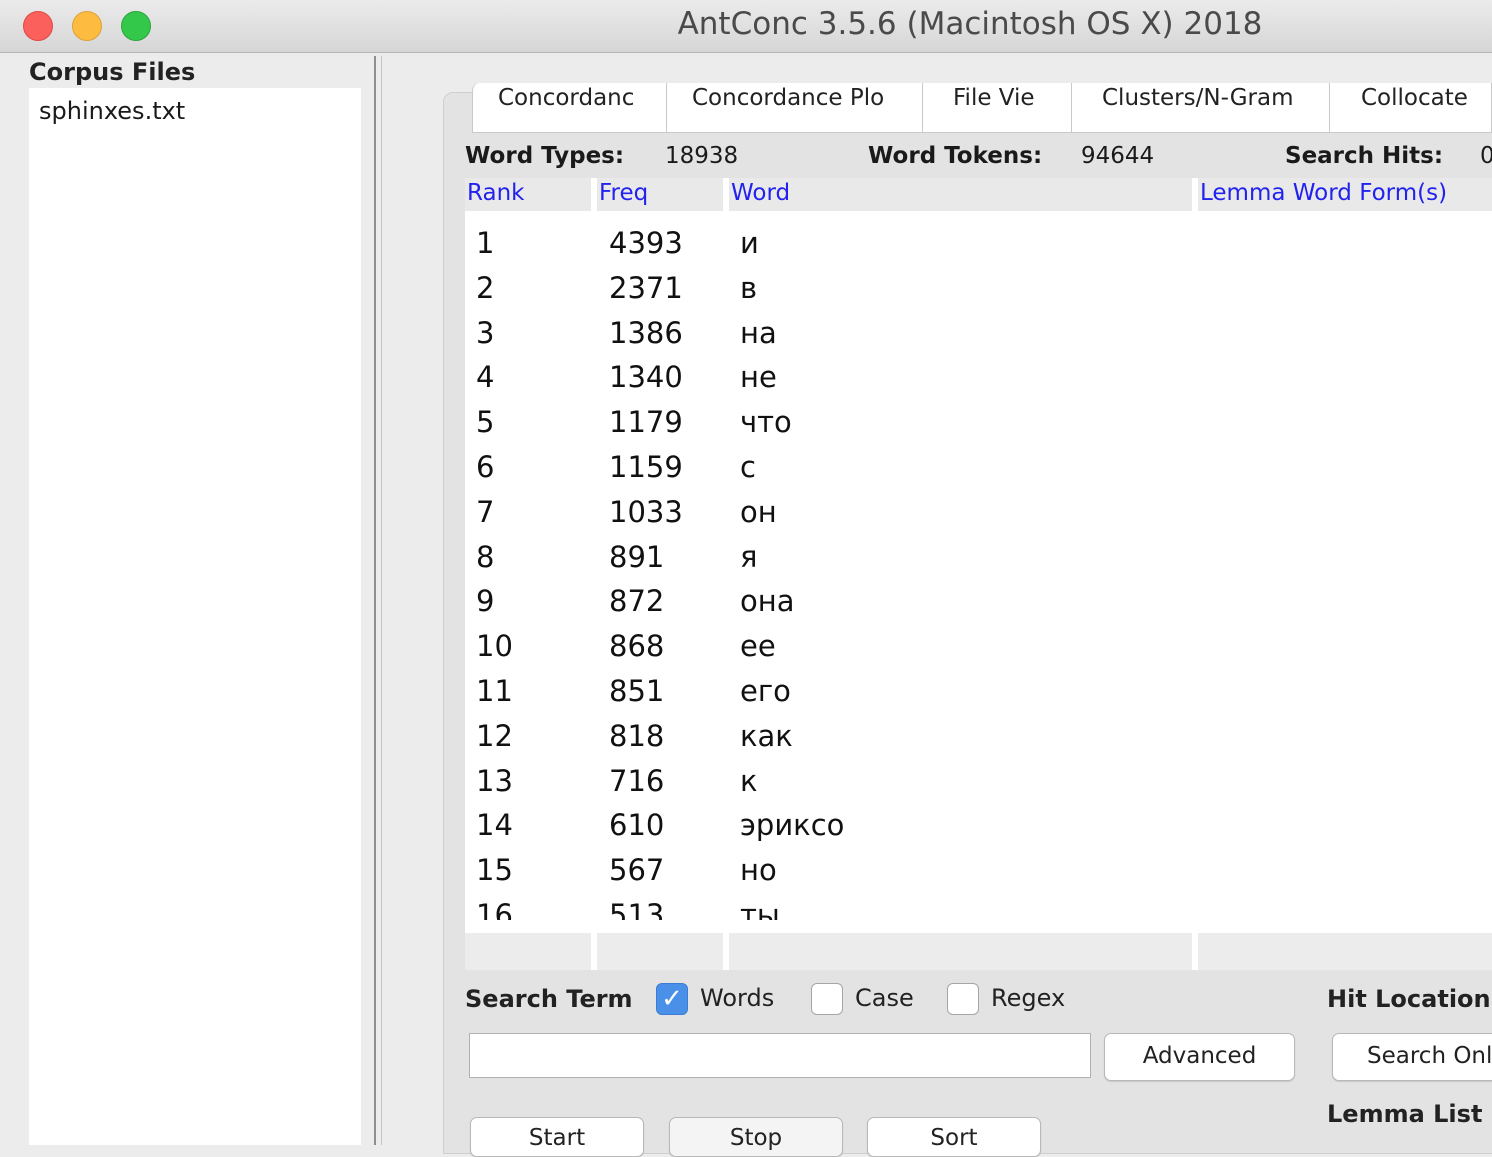 The image size is (1492, 1157). I want to click on word-cell: ее, so click(758, 646).